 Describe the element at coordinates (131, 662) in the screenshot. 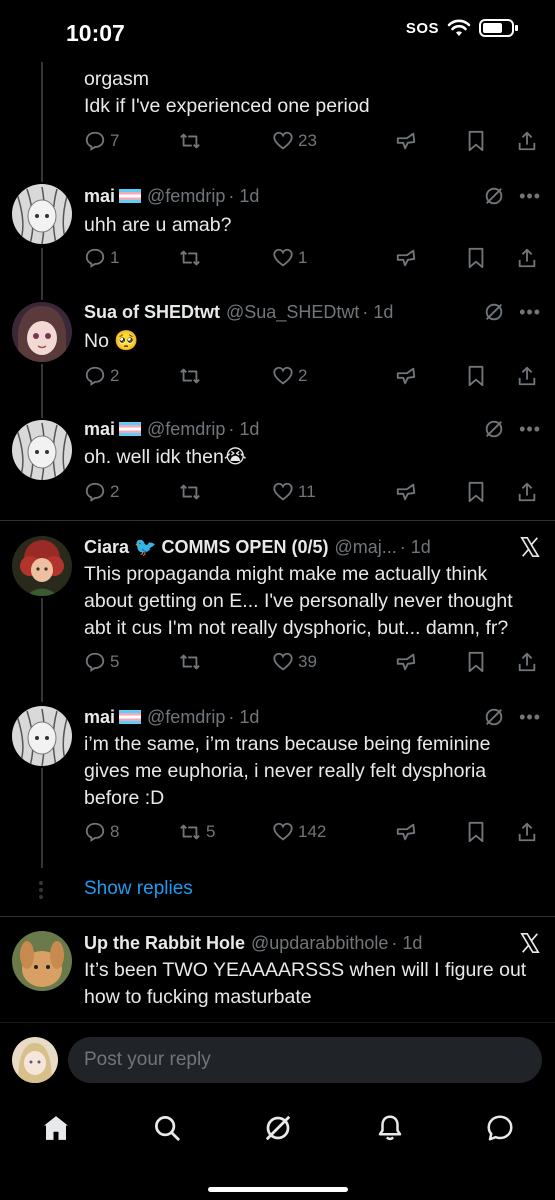

I see `reply-button: 5` at that location.